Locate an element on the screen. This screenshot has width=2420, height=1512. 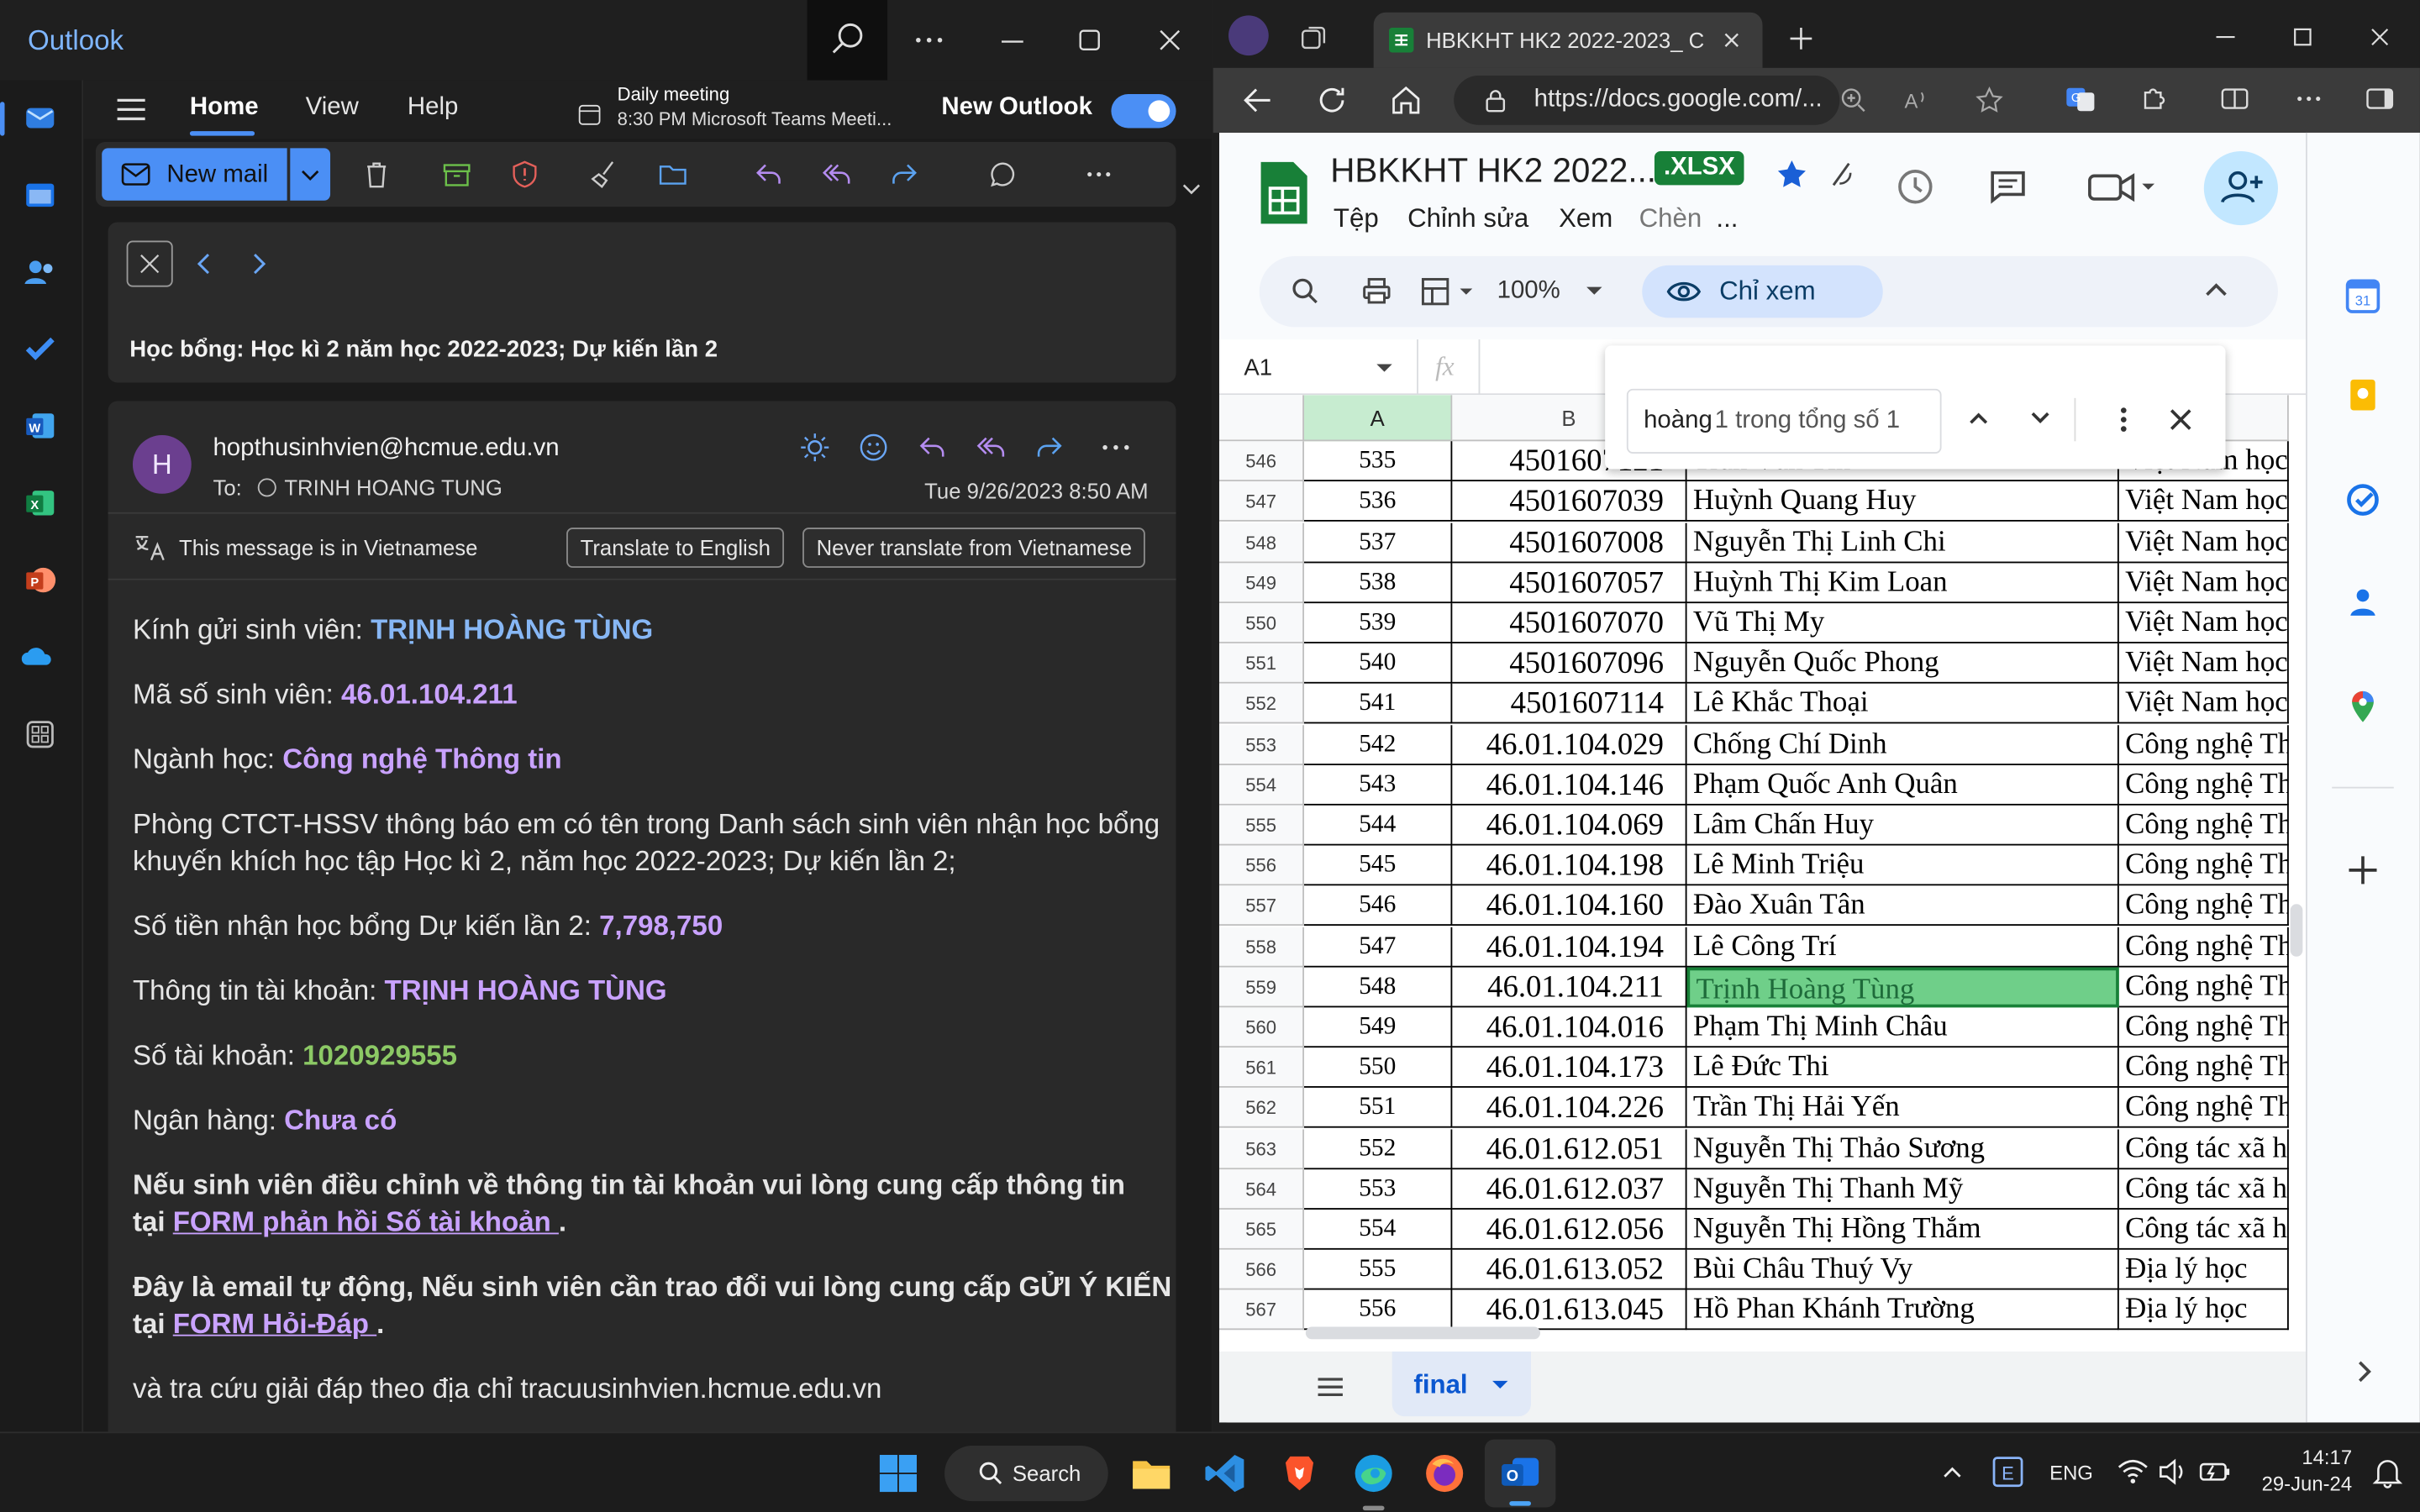
back-button is located at coordinates (1258, 100).